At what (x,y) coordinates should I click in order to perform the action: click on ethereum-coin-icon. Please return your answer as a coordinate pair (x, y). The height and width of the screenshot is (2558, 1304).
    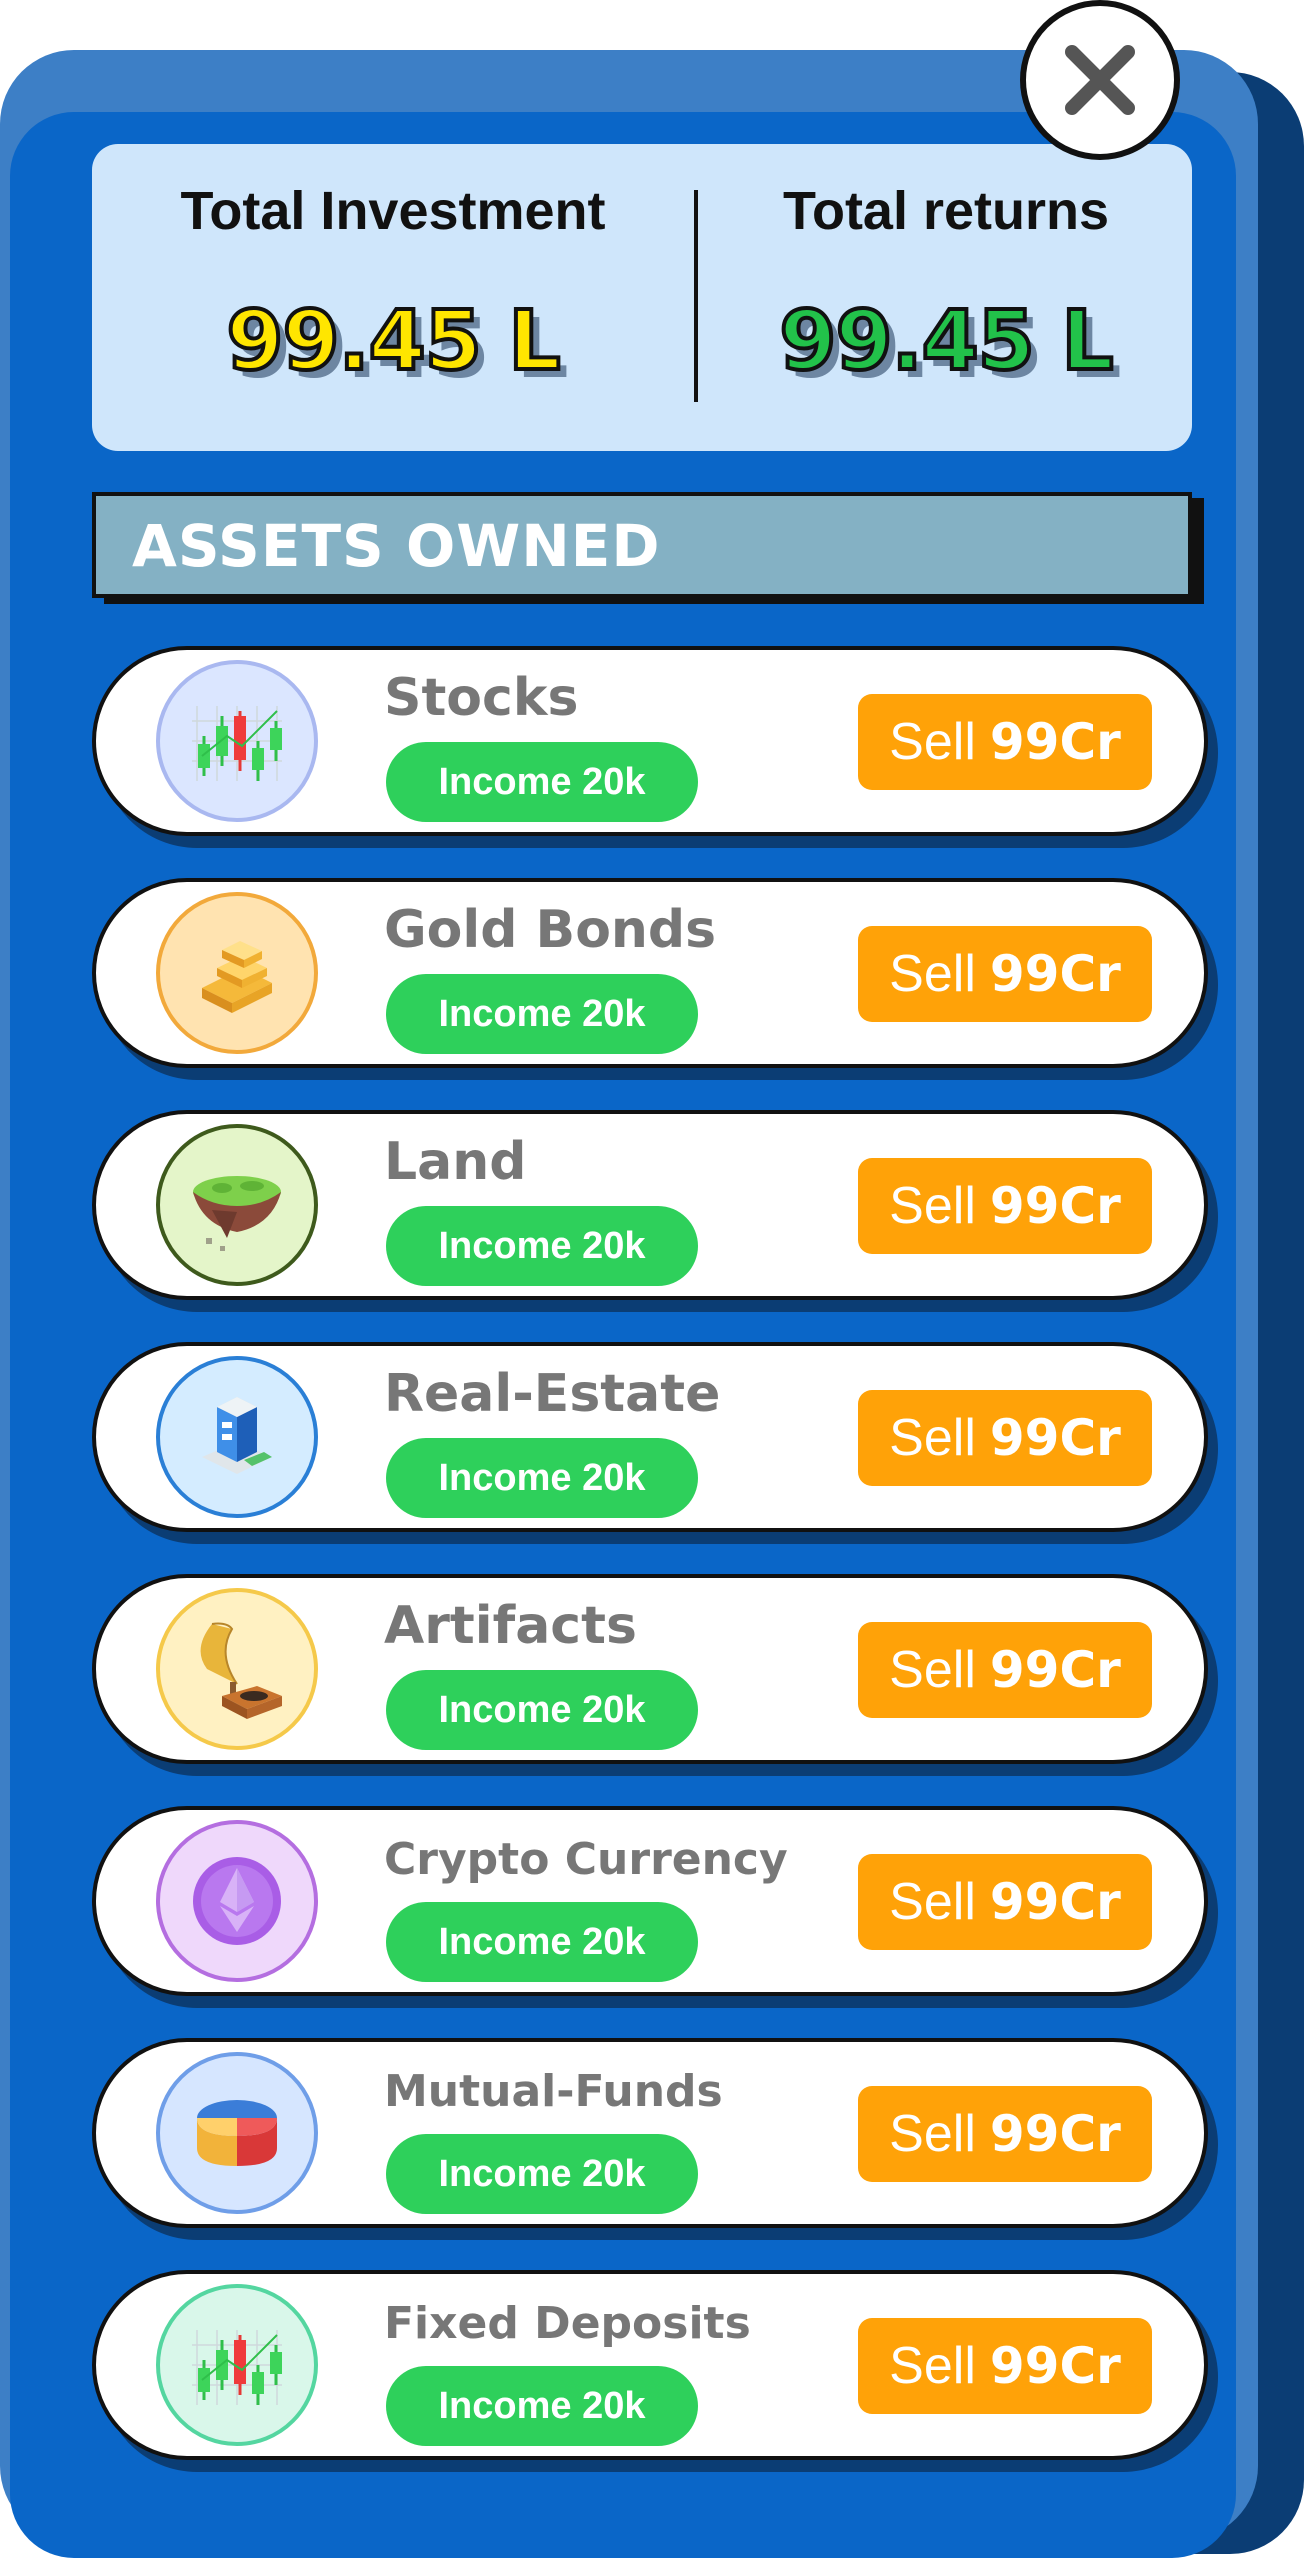
    Looking at the image, I should click on (237, 1901).